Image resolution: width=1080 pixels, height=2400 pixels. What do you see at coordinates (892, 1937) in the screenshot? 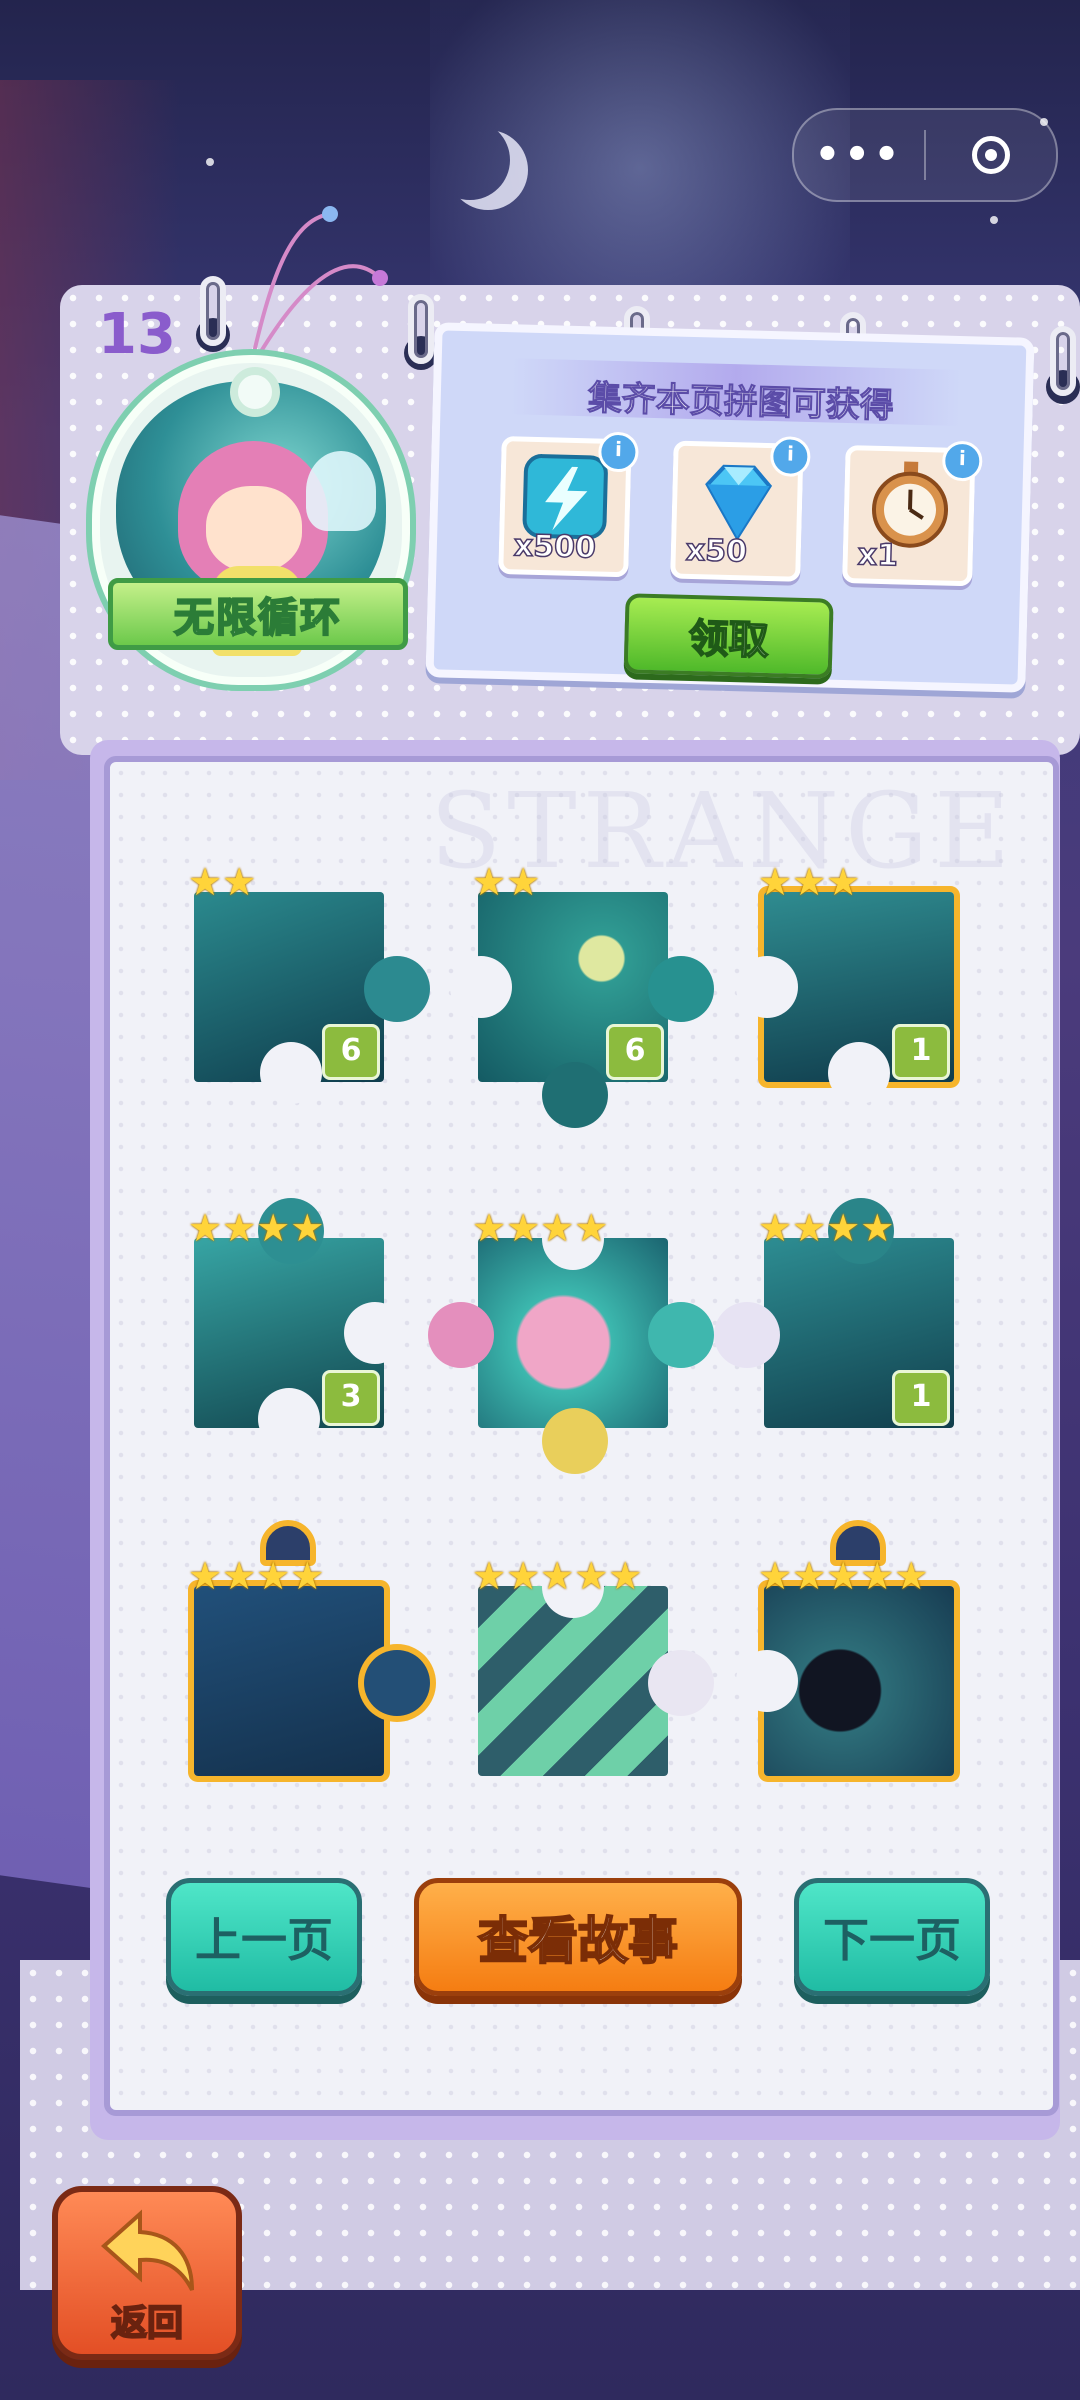
I see `next-page-button: 下一页` at bounding box center [892, 1937].